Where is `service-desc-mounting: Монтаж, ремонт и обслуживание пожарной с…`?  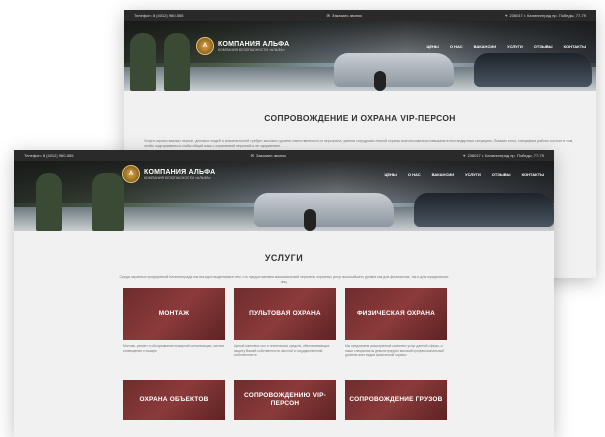
service-desc-mounting: Монтаж, ремонт и обслуживание пожарной с… is located at coordinates (173, 348).